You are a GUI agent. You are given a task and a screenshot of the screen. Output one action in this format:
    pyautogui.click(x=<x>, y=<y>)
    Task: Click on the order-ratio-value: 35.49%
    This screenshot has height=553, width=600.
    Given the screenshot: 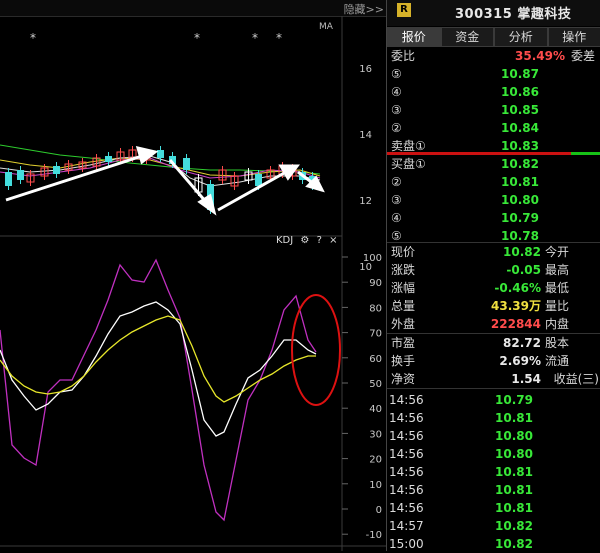 What is the action you would take?
    pyautogui.click(x=540, y=56)
    